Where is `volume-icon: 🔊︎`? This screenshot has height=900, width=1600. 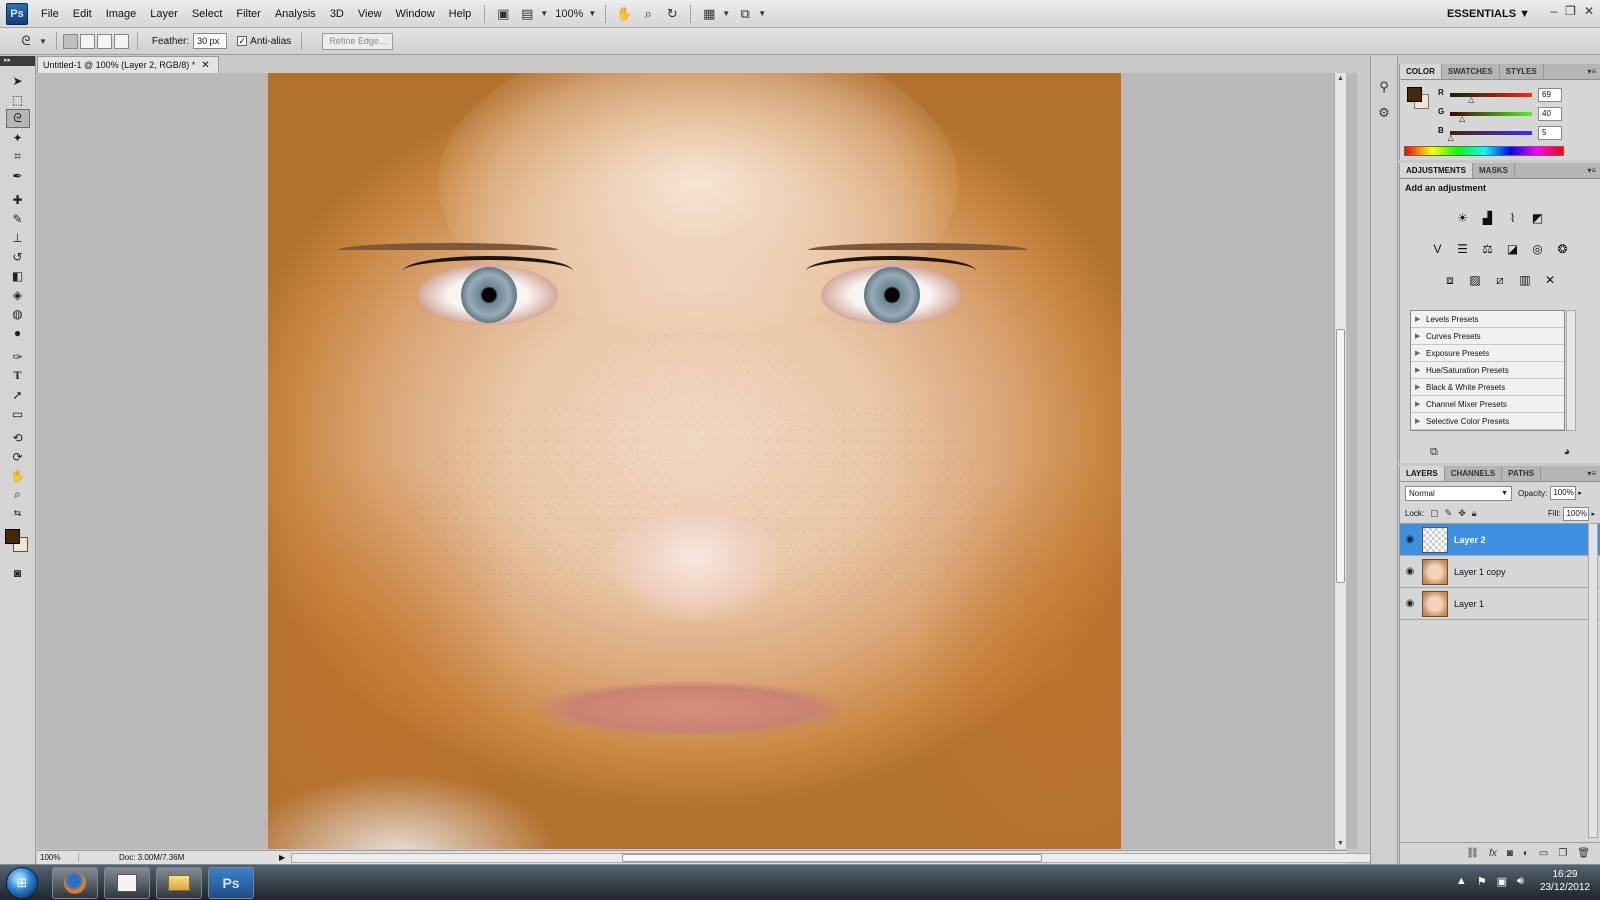
volume-icon: 🔊︎ is located at coordinates (1520, 881).